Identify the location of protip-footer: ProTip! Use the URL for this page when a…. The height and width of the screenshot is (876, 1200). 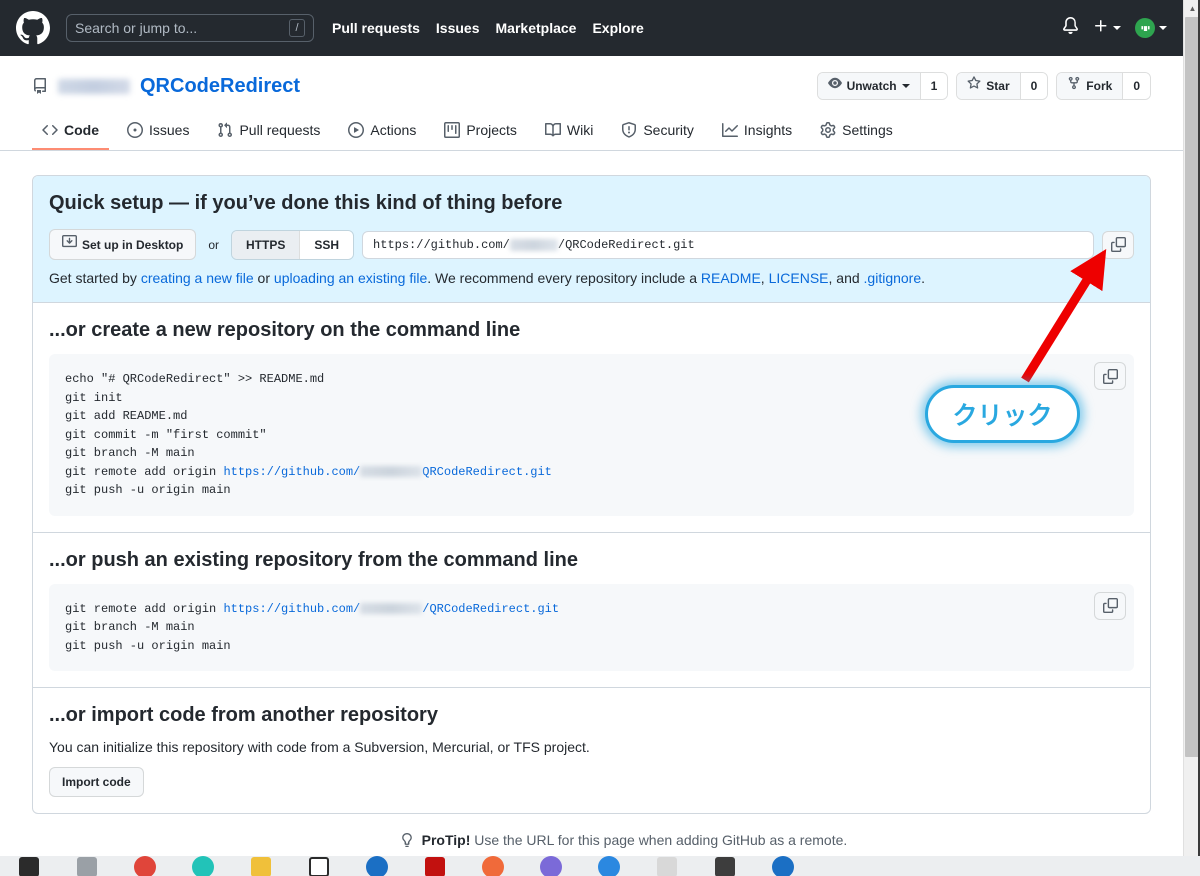
(616, 836).